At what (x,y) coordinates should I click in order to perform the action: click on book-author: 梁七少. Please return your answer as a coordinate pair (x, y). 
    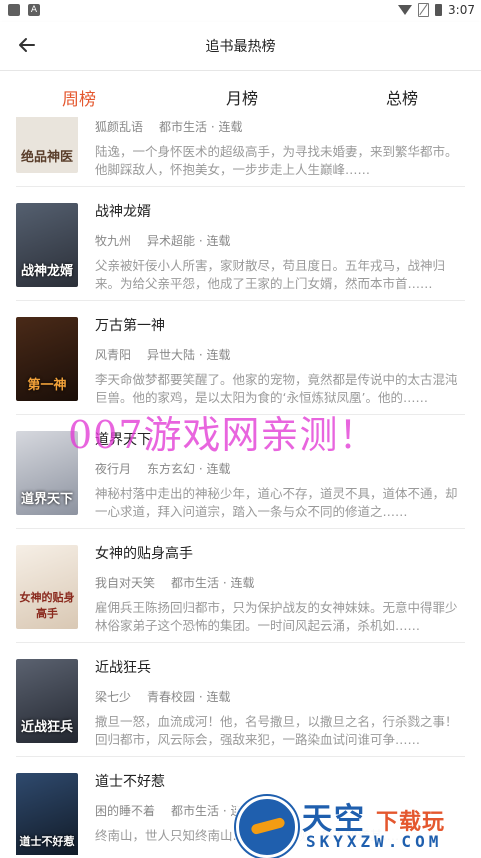
    Looking at the image, I should click on (113, 697).